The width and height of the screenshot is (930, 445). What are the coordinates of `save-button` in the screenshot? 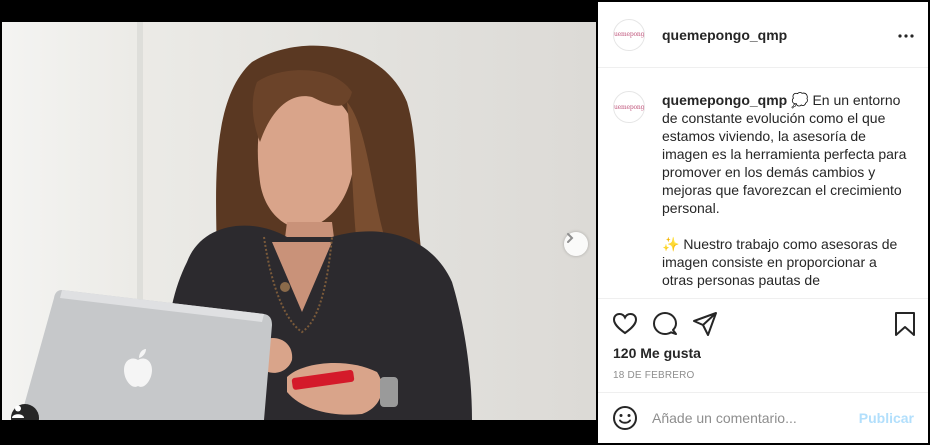 It's located at (905, 324).